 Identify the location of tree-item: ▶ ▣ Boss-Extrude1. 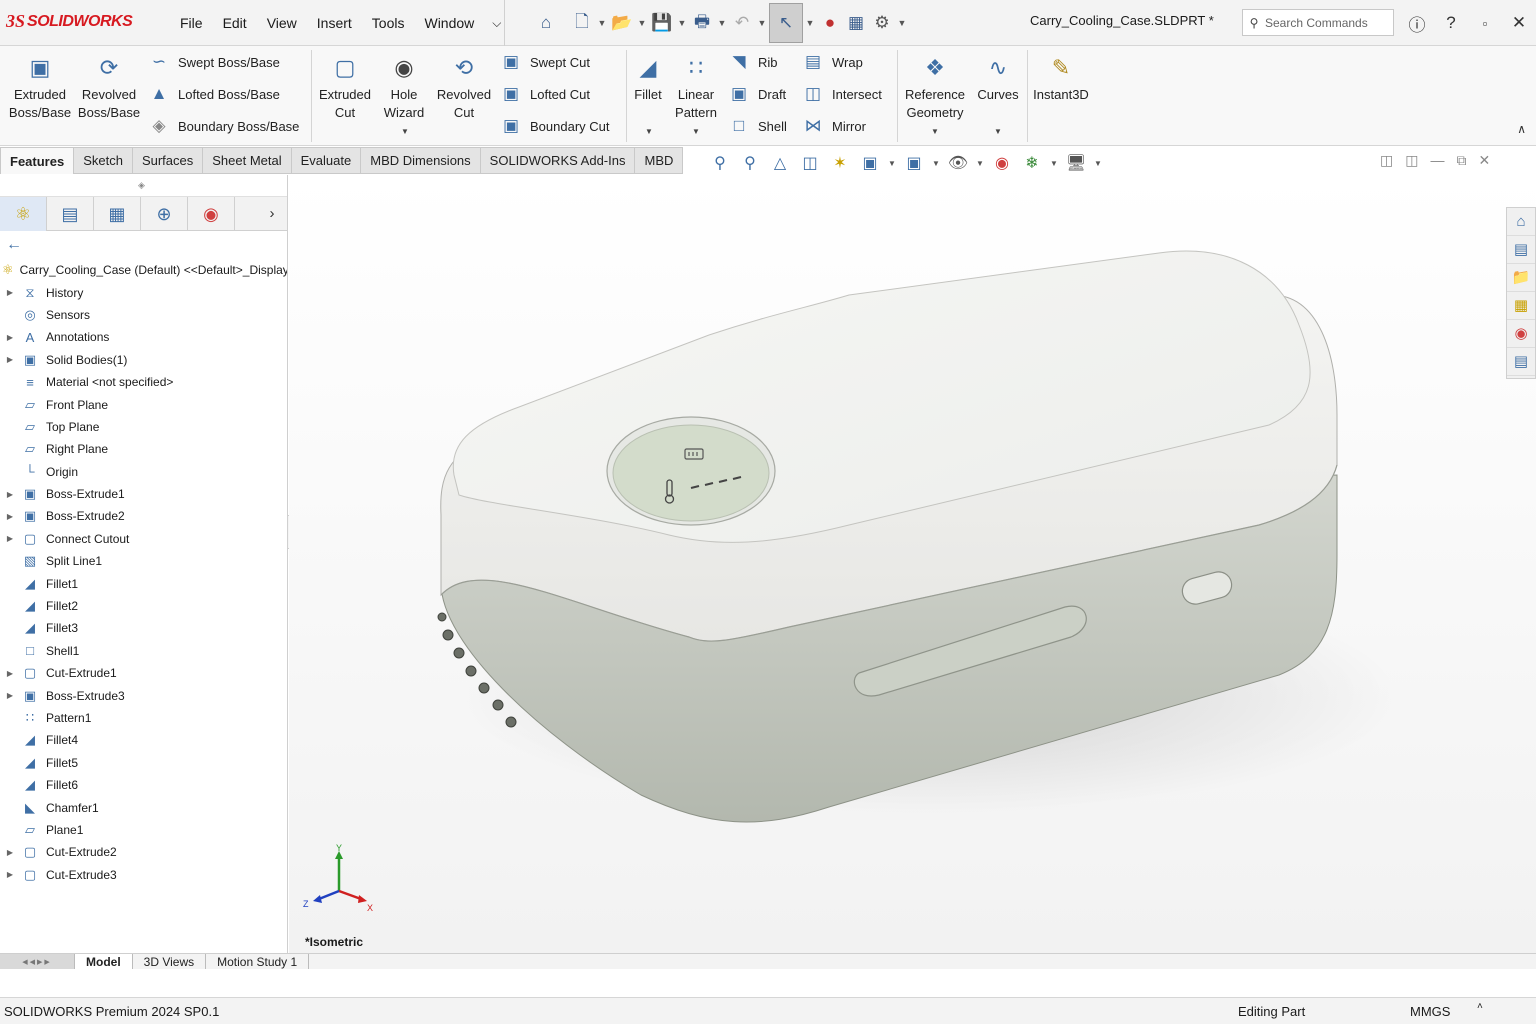
(143, 494).